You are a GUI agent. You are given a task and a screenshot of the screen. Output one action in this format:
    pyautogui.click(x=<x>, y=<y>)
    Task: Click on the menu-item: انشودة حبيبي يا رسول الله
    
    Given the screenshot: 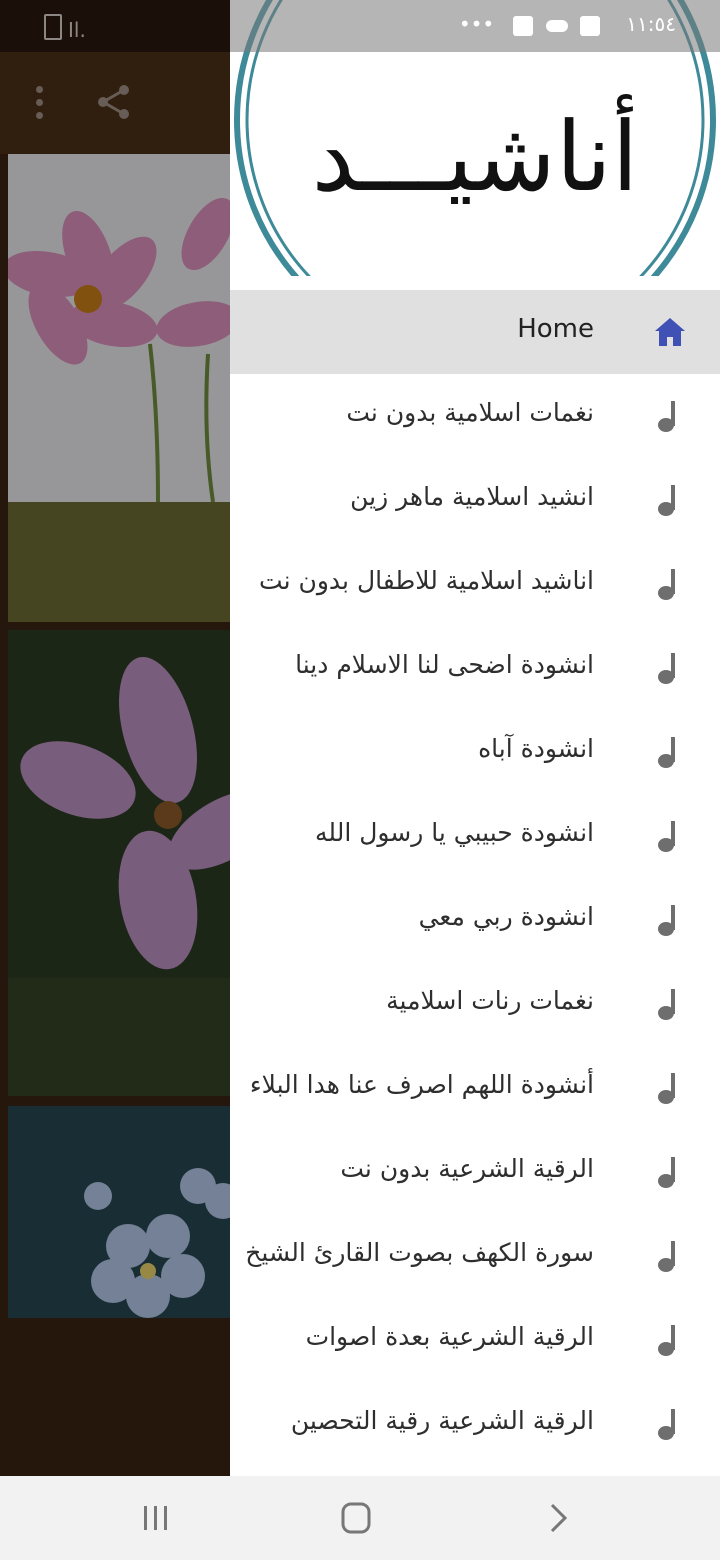 What is the action you would take?
    pyautogui.click(x=475, y=836)
    